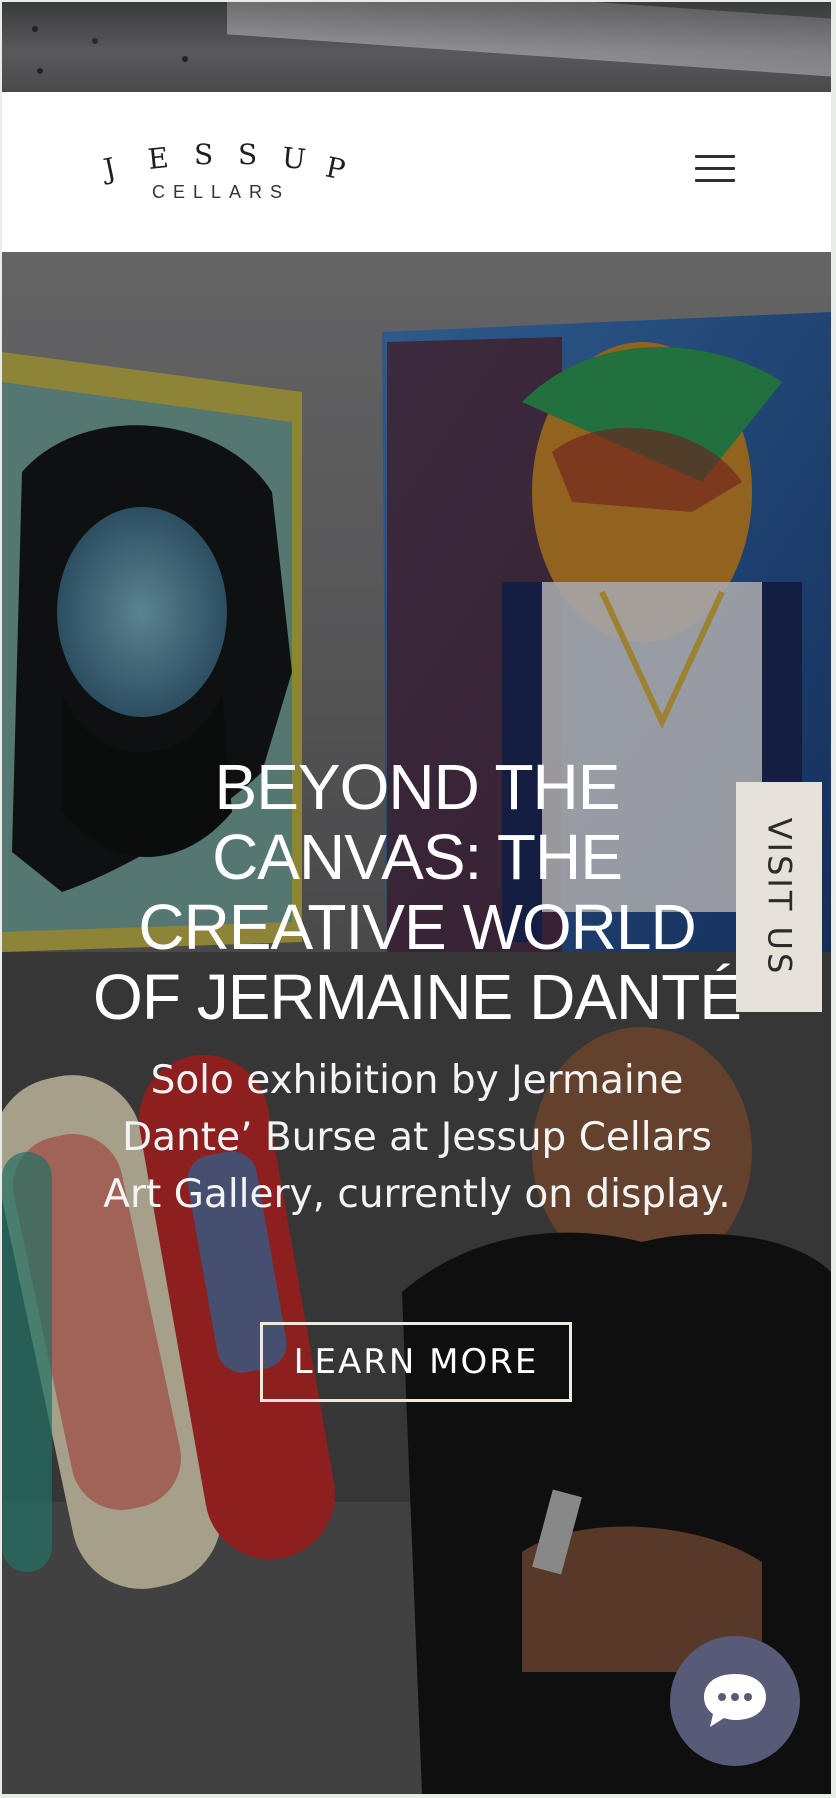  I want to click on ceiling-dots, so click(35, 29).